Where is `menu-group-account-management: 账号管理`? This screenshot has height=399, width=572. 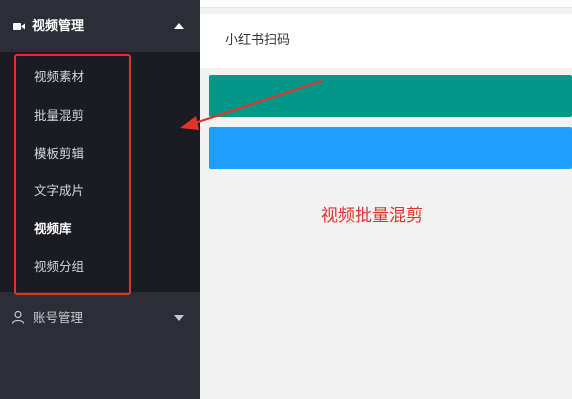
menu-group-account-management: 账号管理 is located at coordinates (100, 318).